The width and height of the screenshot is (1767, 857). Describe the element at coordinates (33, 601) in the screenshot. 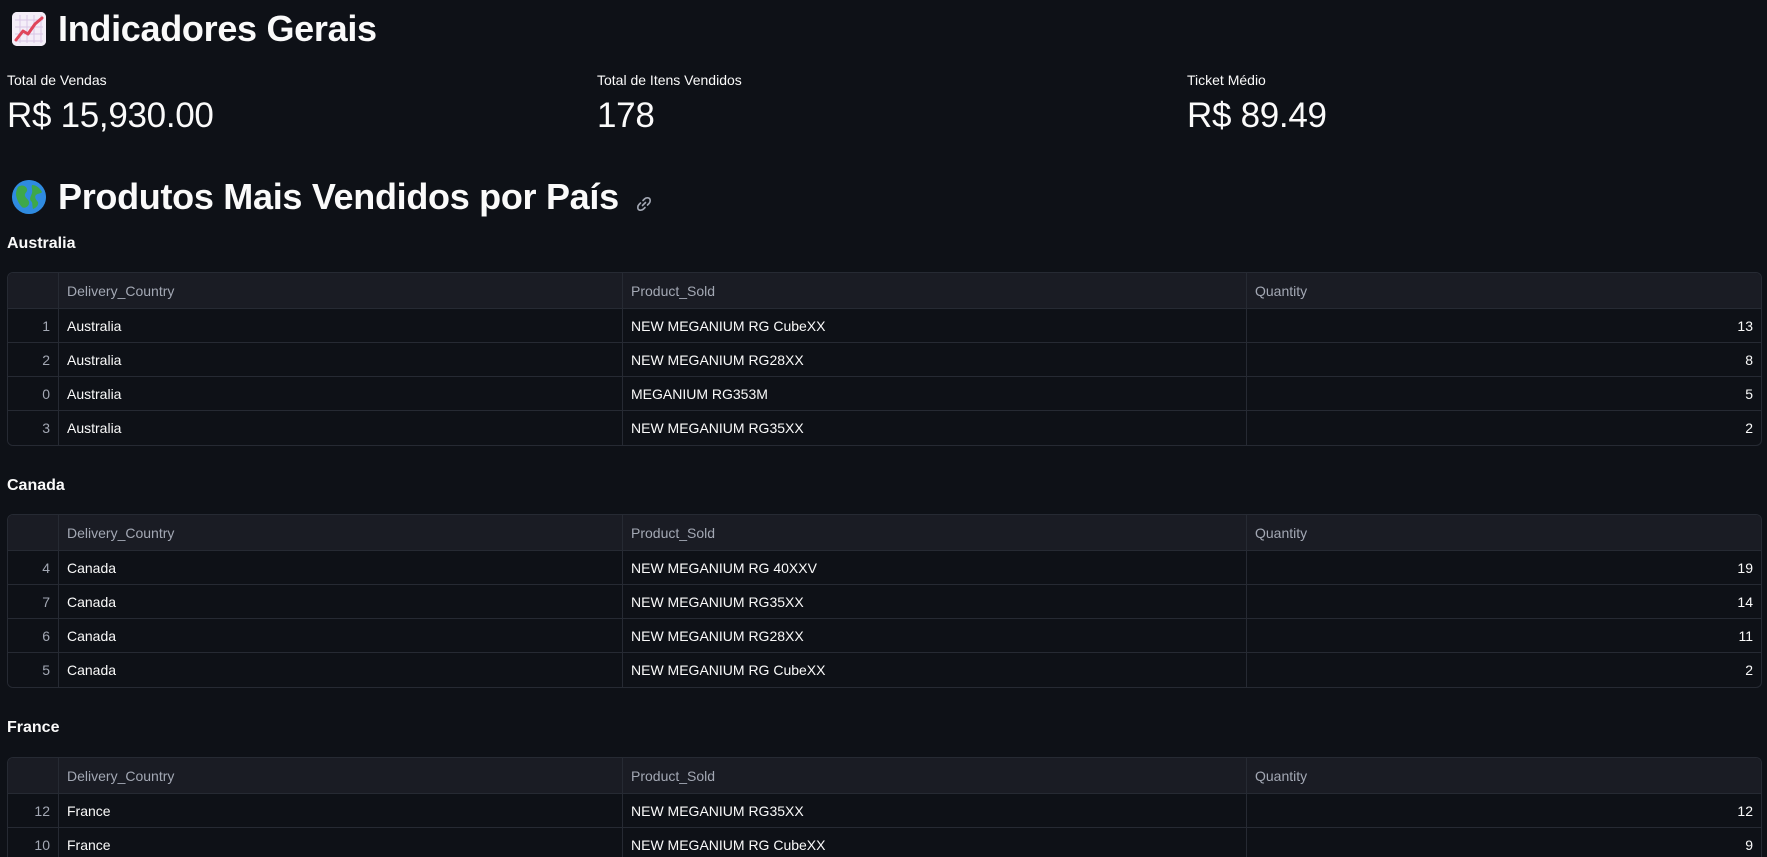

I see `row-index: 7` at that location.